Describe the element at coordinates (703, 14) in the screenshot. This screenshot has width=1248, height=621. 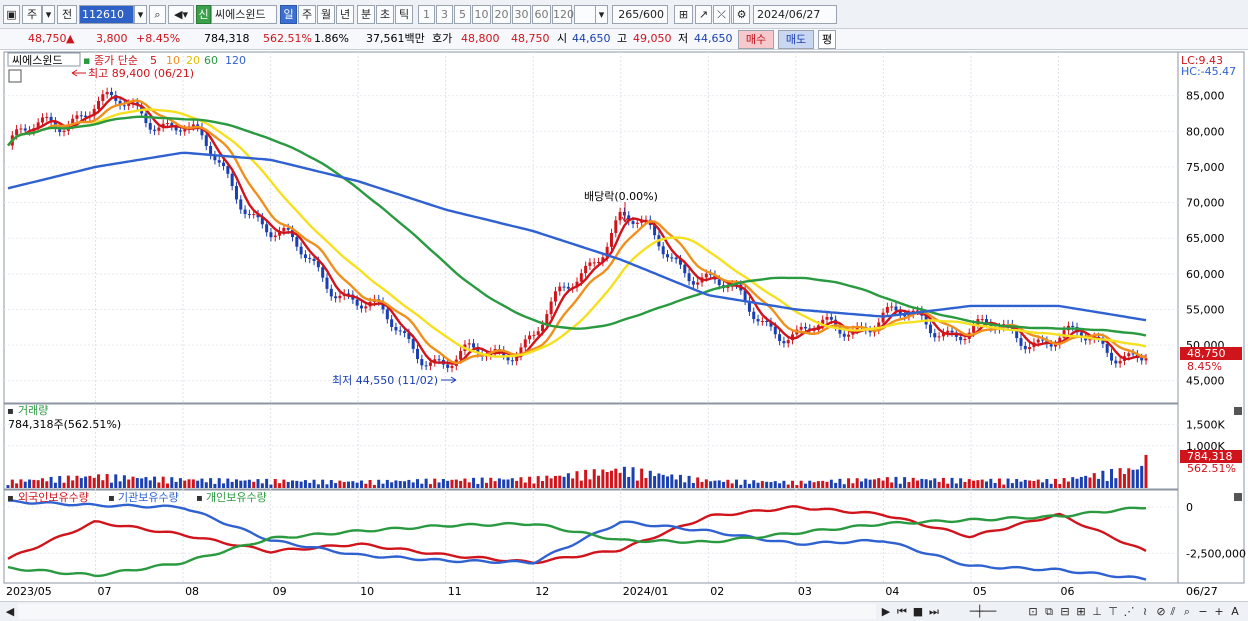
I see `draw-tool-icon: ↗` at that location.